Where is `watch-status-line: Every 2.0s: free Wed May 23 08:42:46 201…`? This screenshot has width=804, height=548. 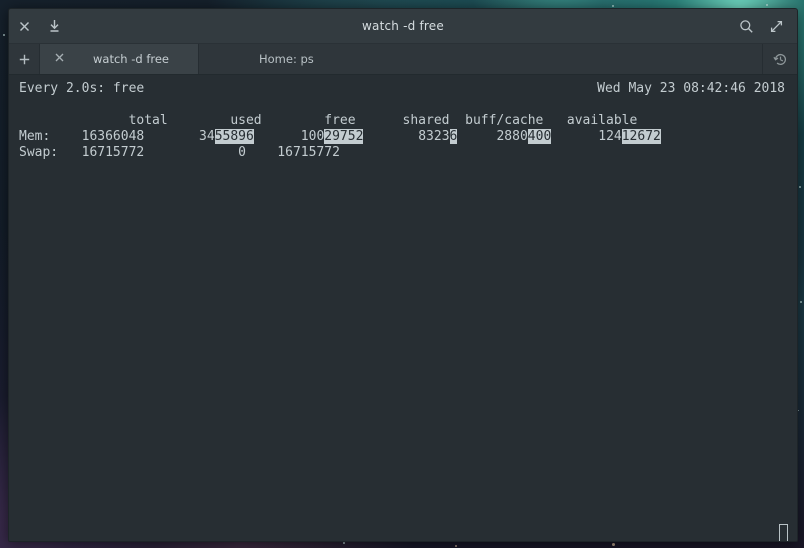 watch-status-line: Every 2.0s: free Wed May 23 08:42:46 201… is located at coordinates (403, 89).